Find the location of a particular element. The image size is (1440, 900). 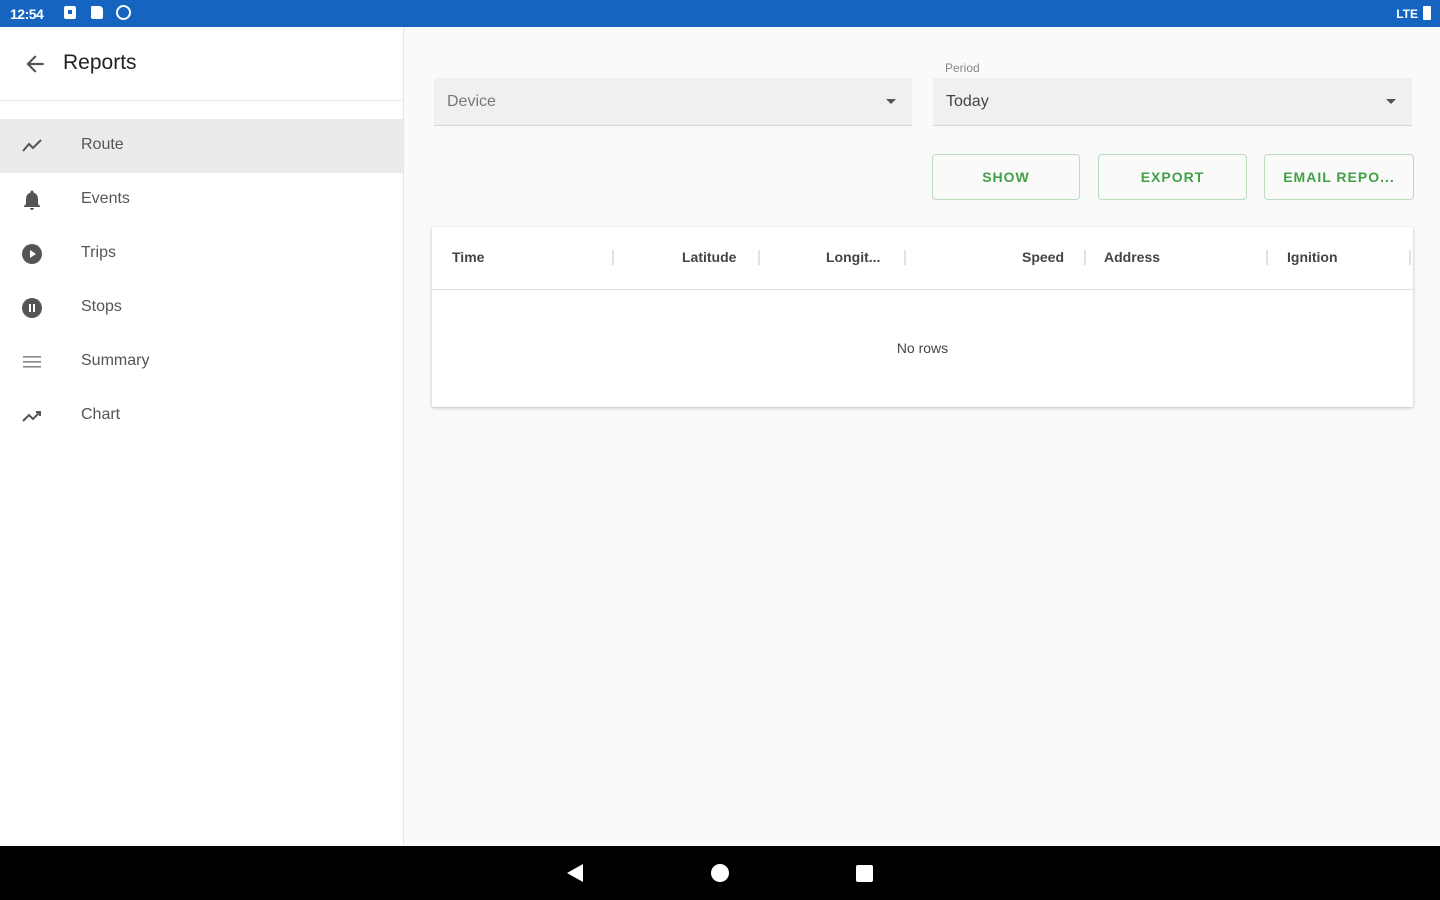

page-title: Reports is located at coordinates (100, 62).